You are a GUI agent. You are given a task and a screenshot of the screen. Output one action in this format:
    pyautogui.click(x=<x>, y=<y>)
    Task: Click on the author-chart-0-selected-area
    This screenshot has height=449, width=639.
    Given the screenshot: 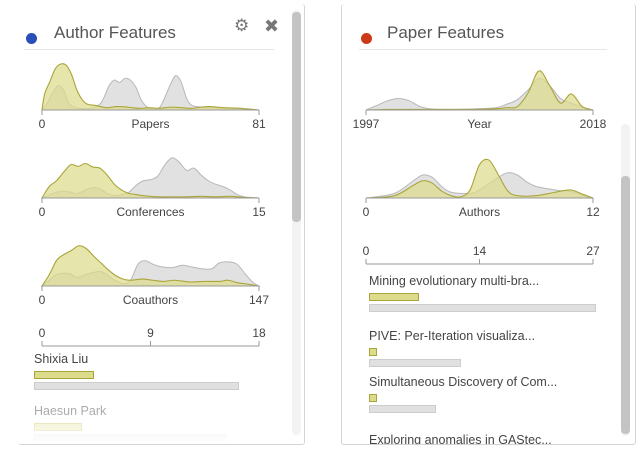 What is the action you would take?
    pyautogui.click(x=150, y=87)
    